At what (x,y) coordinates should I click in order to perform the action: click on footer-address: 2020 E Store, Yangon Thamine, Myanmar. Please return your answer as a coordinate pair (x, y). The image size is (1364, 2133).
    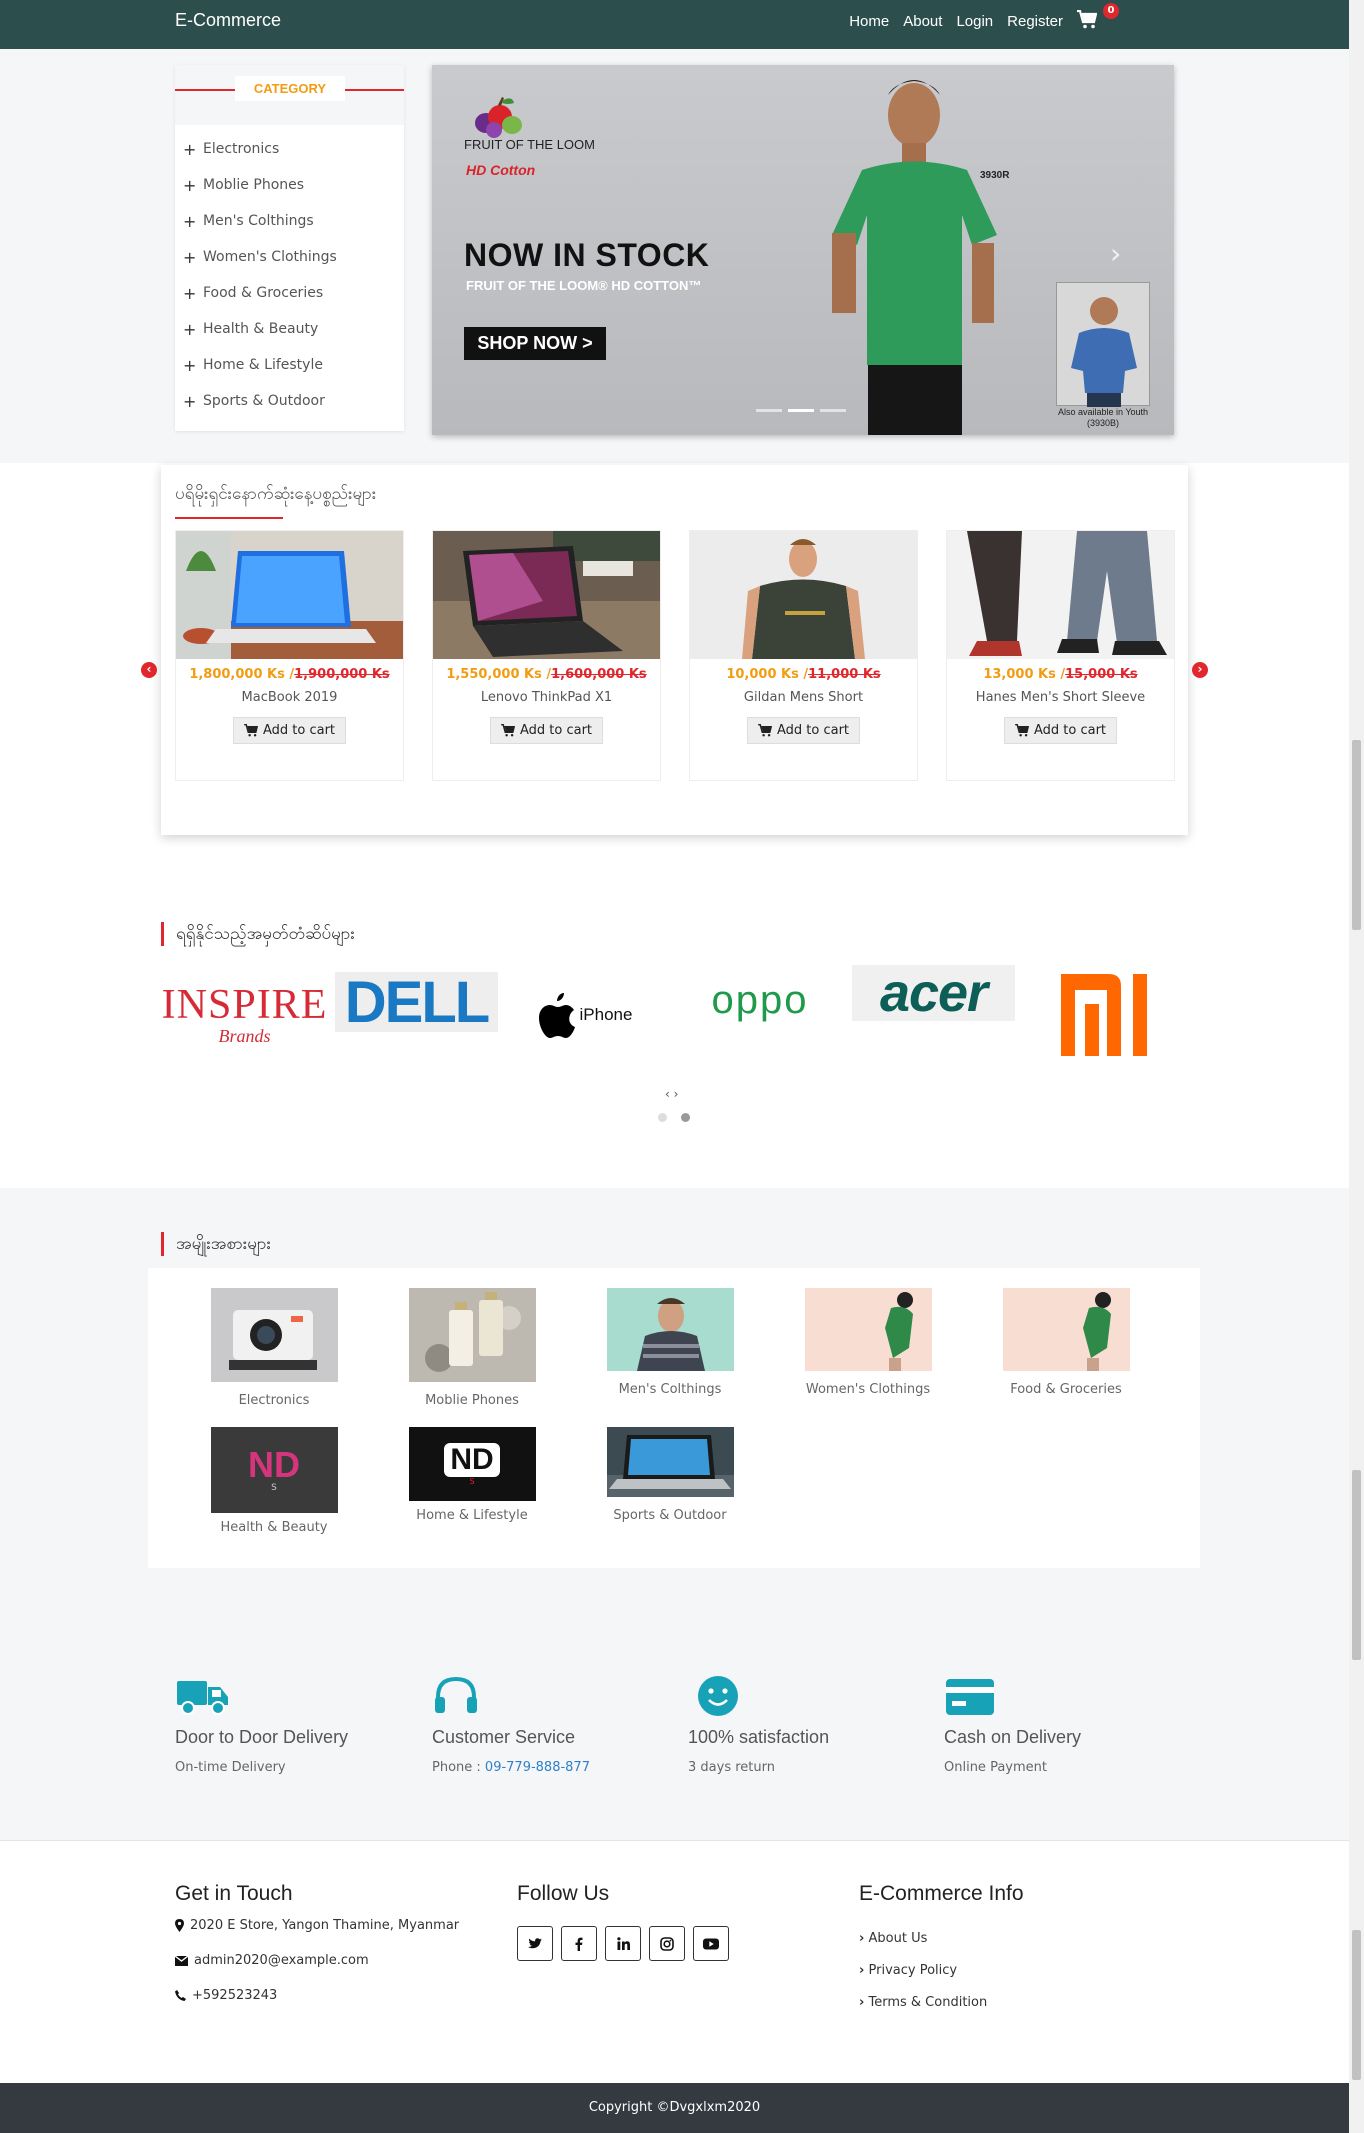
    Looking at the image, I should click on (317, 1925).